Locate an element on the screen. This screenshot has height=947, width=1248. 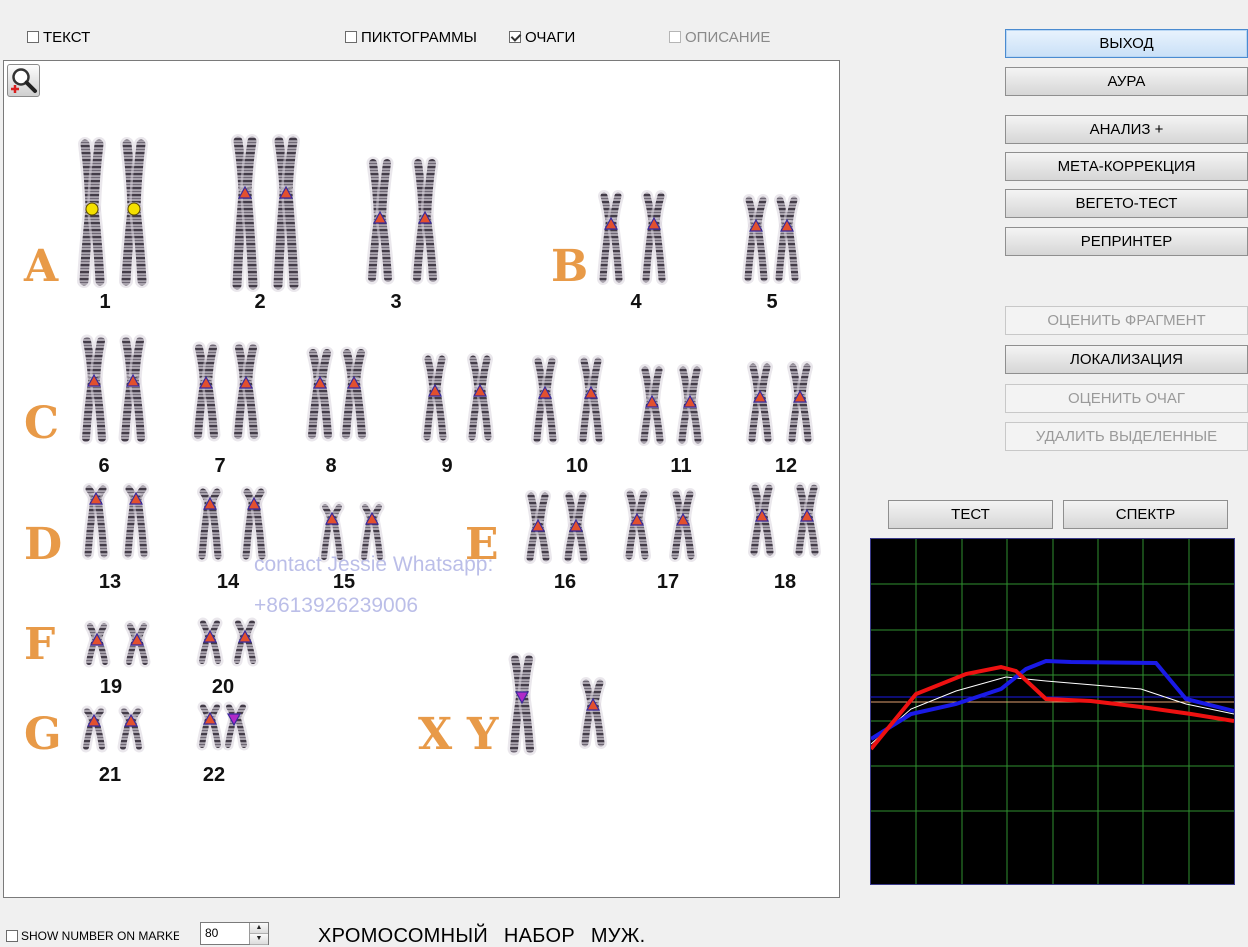
group-letter-d: D is located at coordinates (43, 544).